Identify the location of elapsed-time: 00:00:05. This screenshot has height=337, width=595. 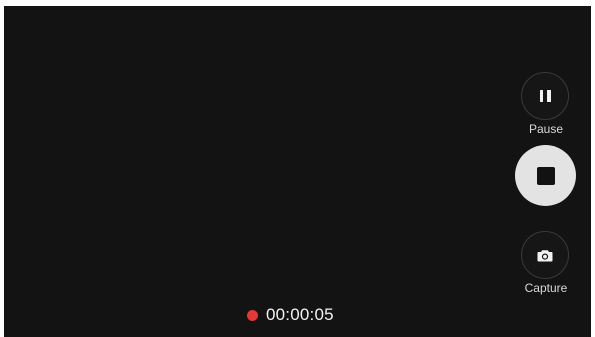
(300, 314).